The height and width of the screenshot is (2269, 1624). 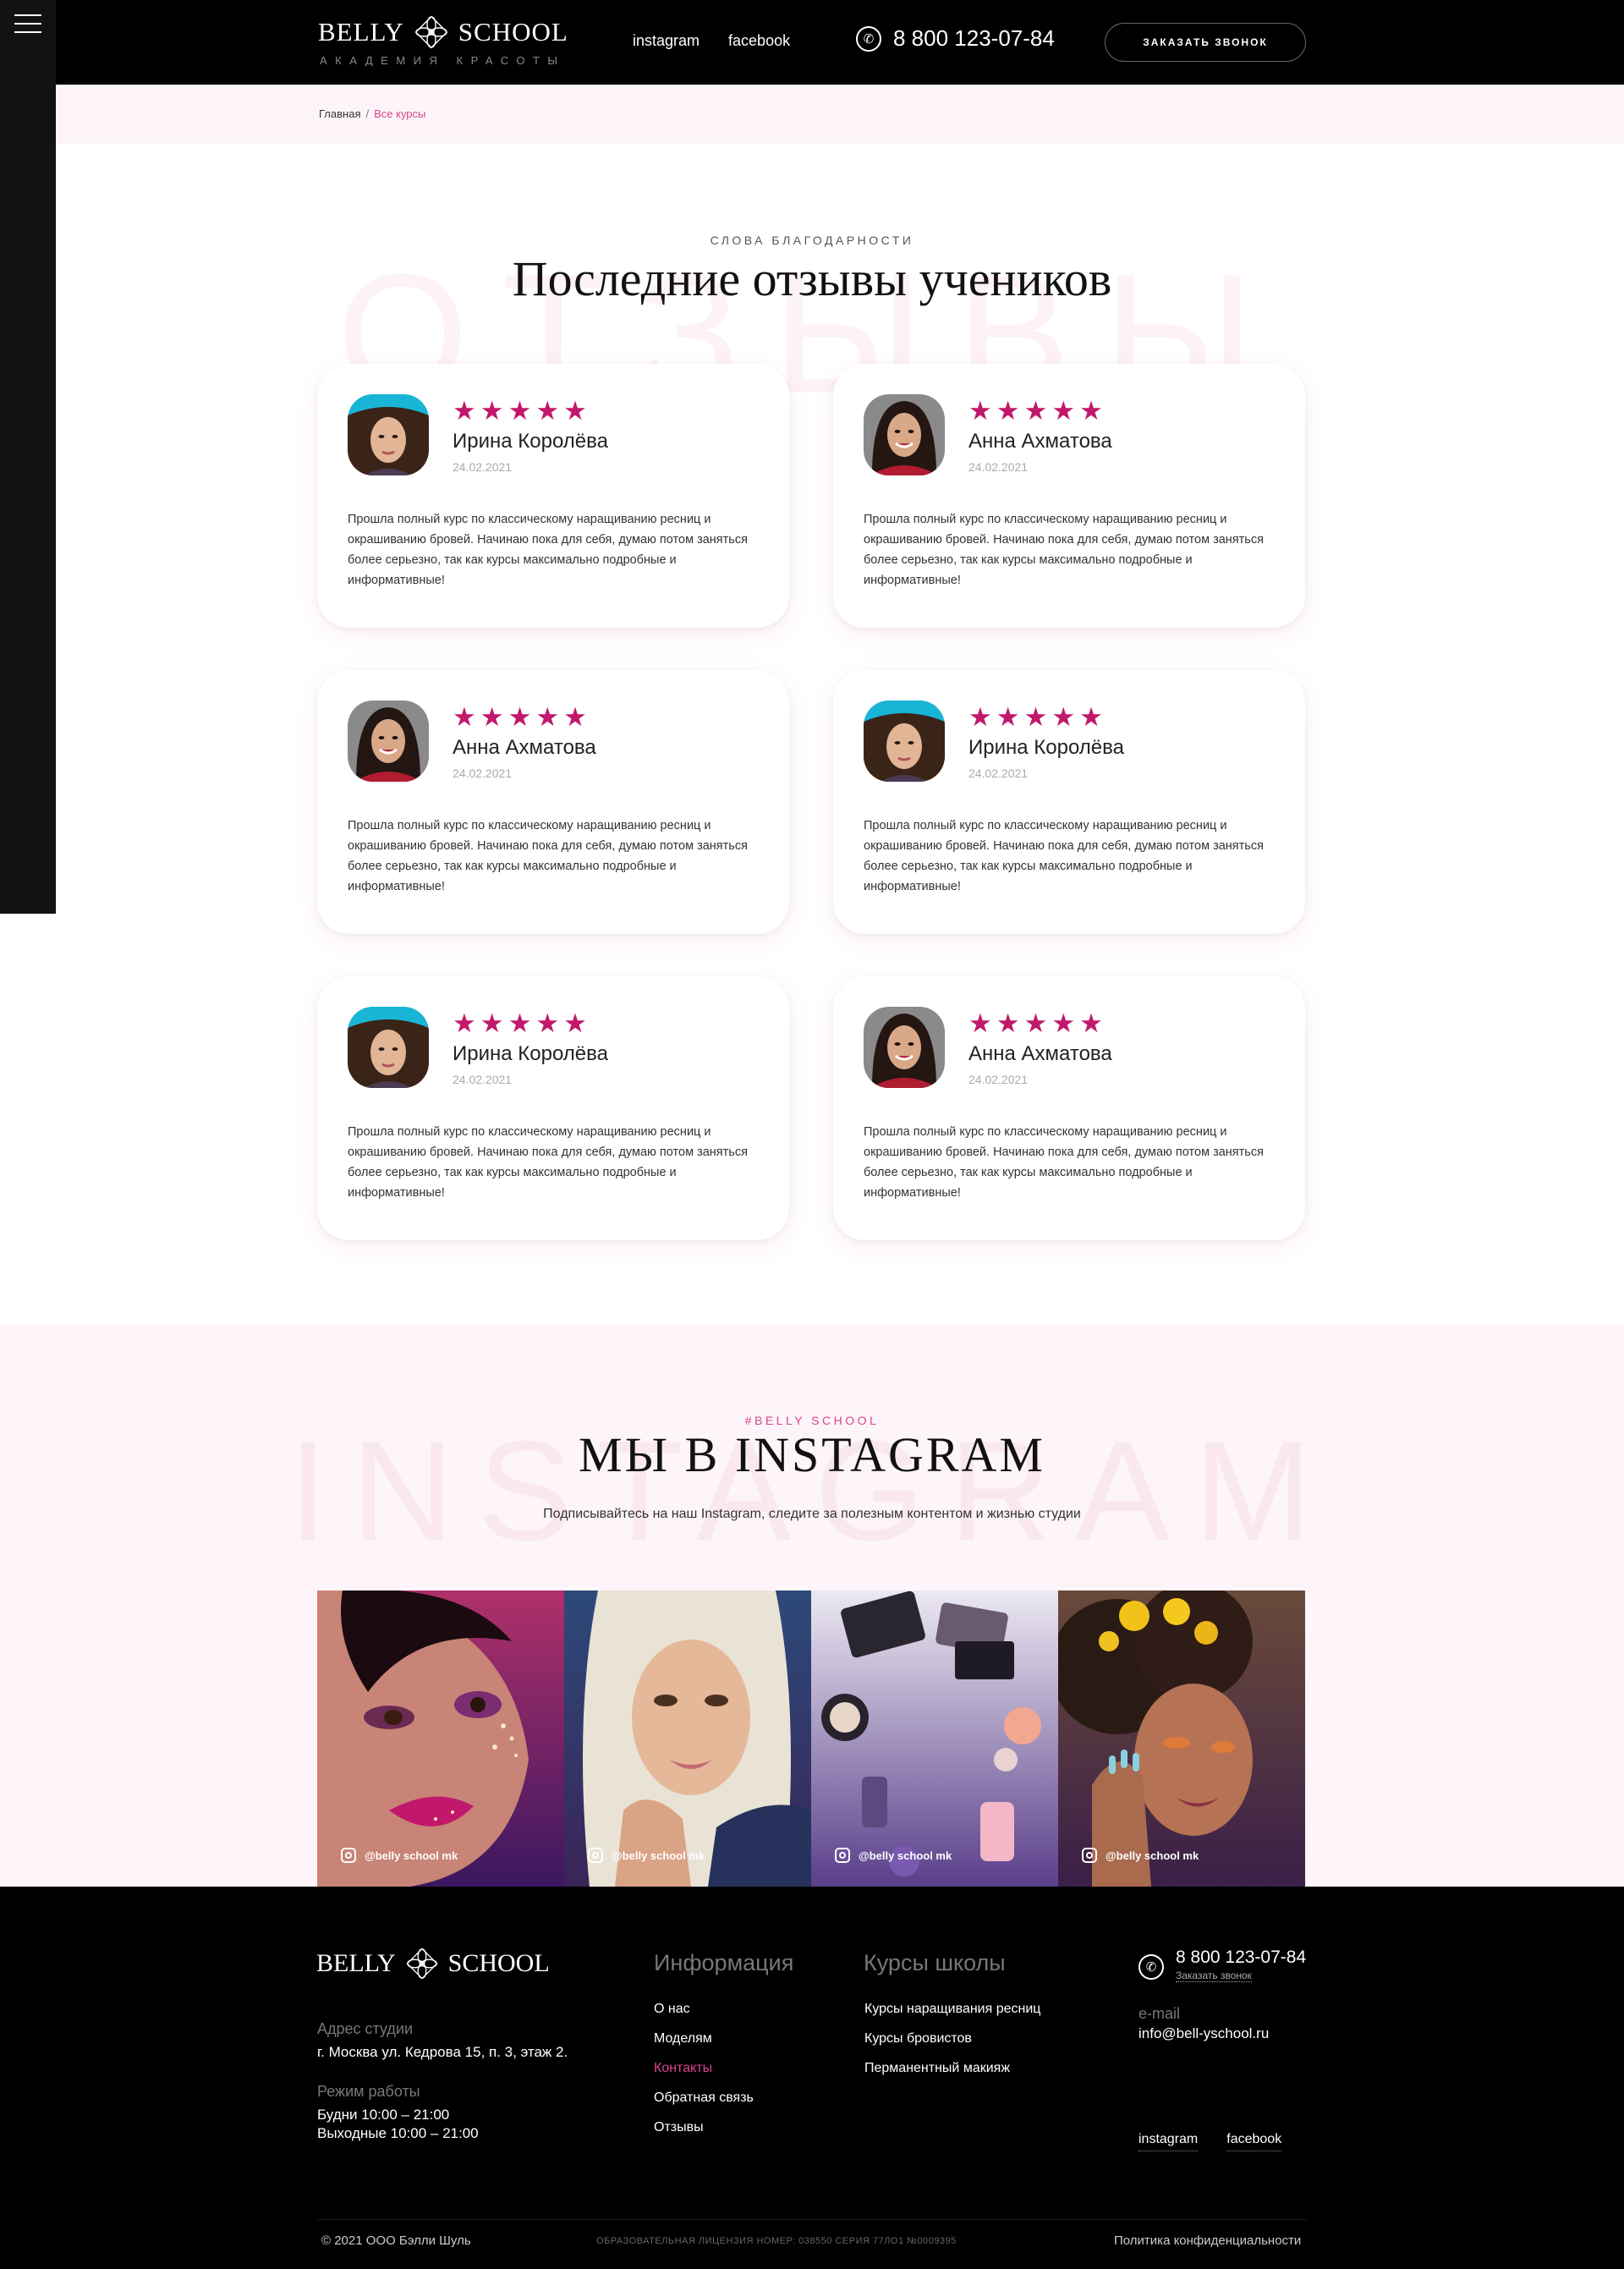 What do you see at coordinates (812, 1454) in the screenshot?
I see `instagram-title: МЫ В INSTAGRAM` at bounding box center [812, 1454].